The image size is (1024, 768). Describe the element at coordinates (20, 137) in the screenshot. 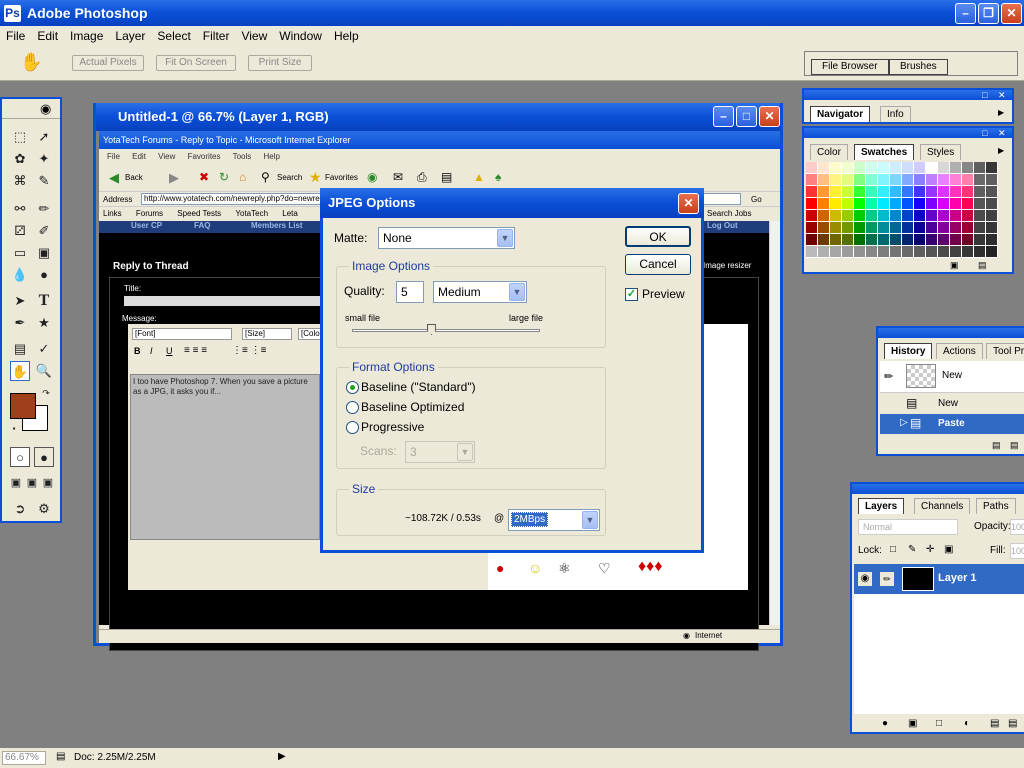

I see `marquee-tool-icon: ⬚` at that location.